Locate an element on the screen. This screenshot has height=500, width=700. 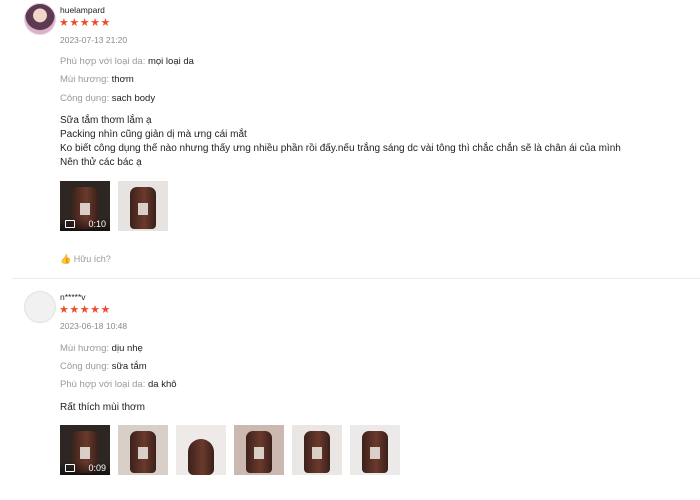
attr-value: da khô is located at coordinates (162, 384).